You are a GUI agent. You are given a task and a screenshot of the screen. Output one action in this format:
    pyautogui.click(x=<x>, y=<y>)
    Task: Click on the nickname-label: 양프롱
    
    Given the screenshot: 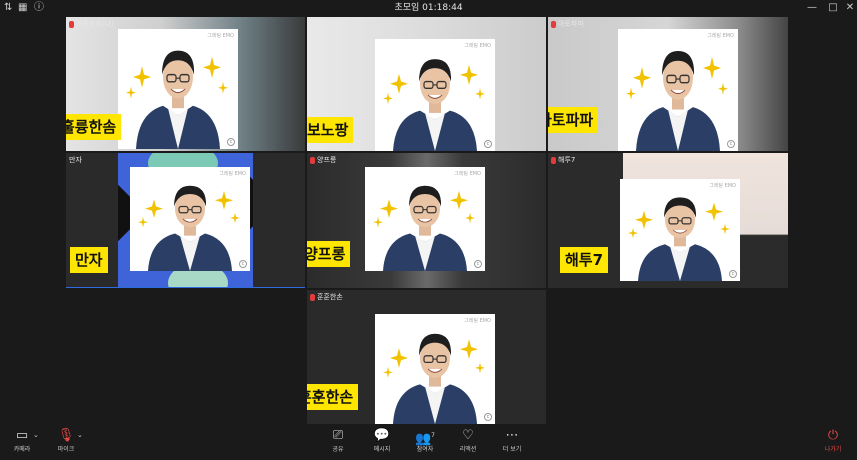 What is the action you would take?
    pyautogui.click(x=329, y=254)
    